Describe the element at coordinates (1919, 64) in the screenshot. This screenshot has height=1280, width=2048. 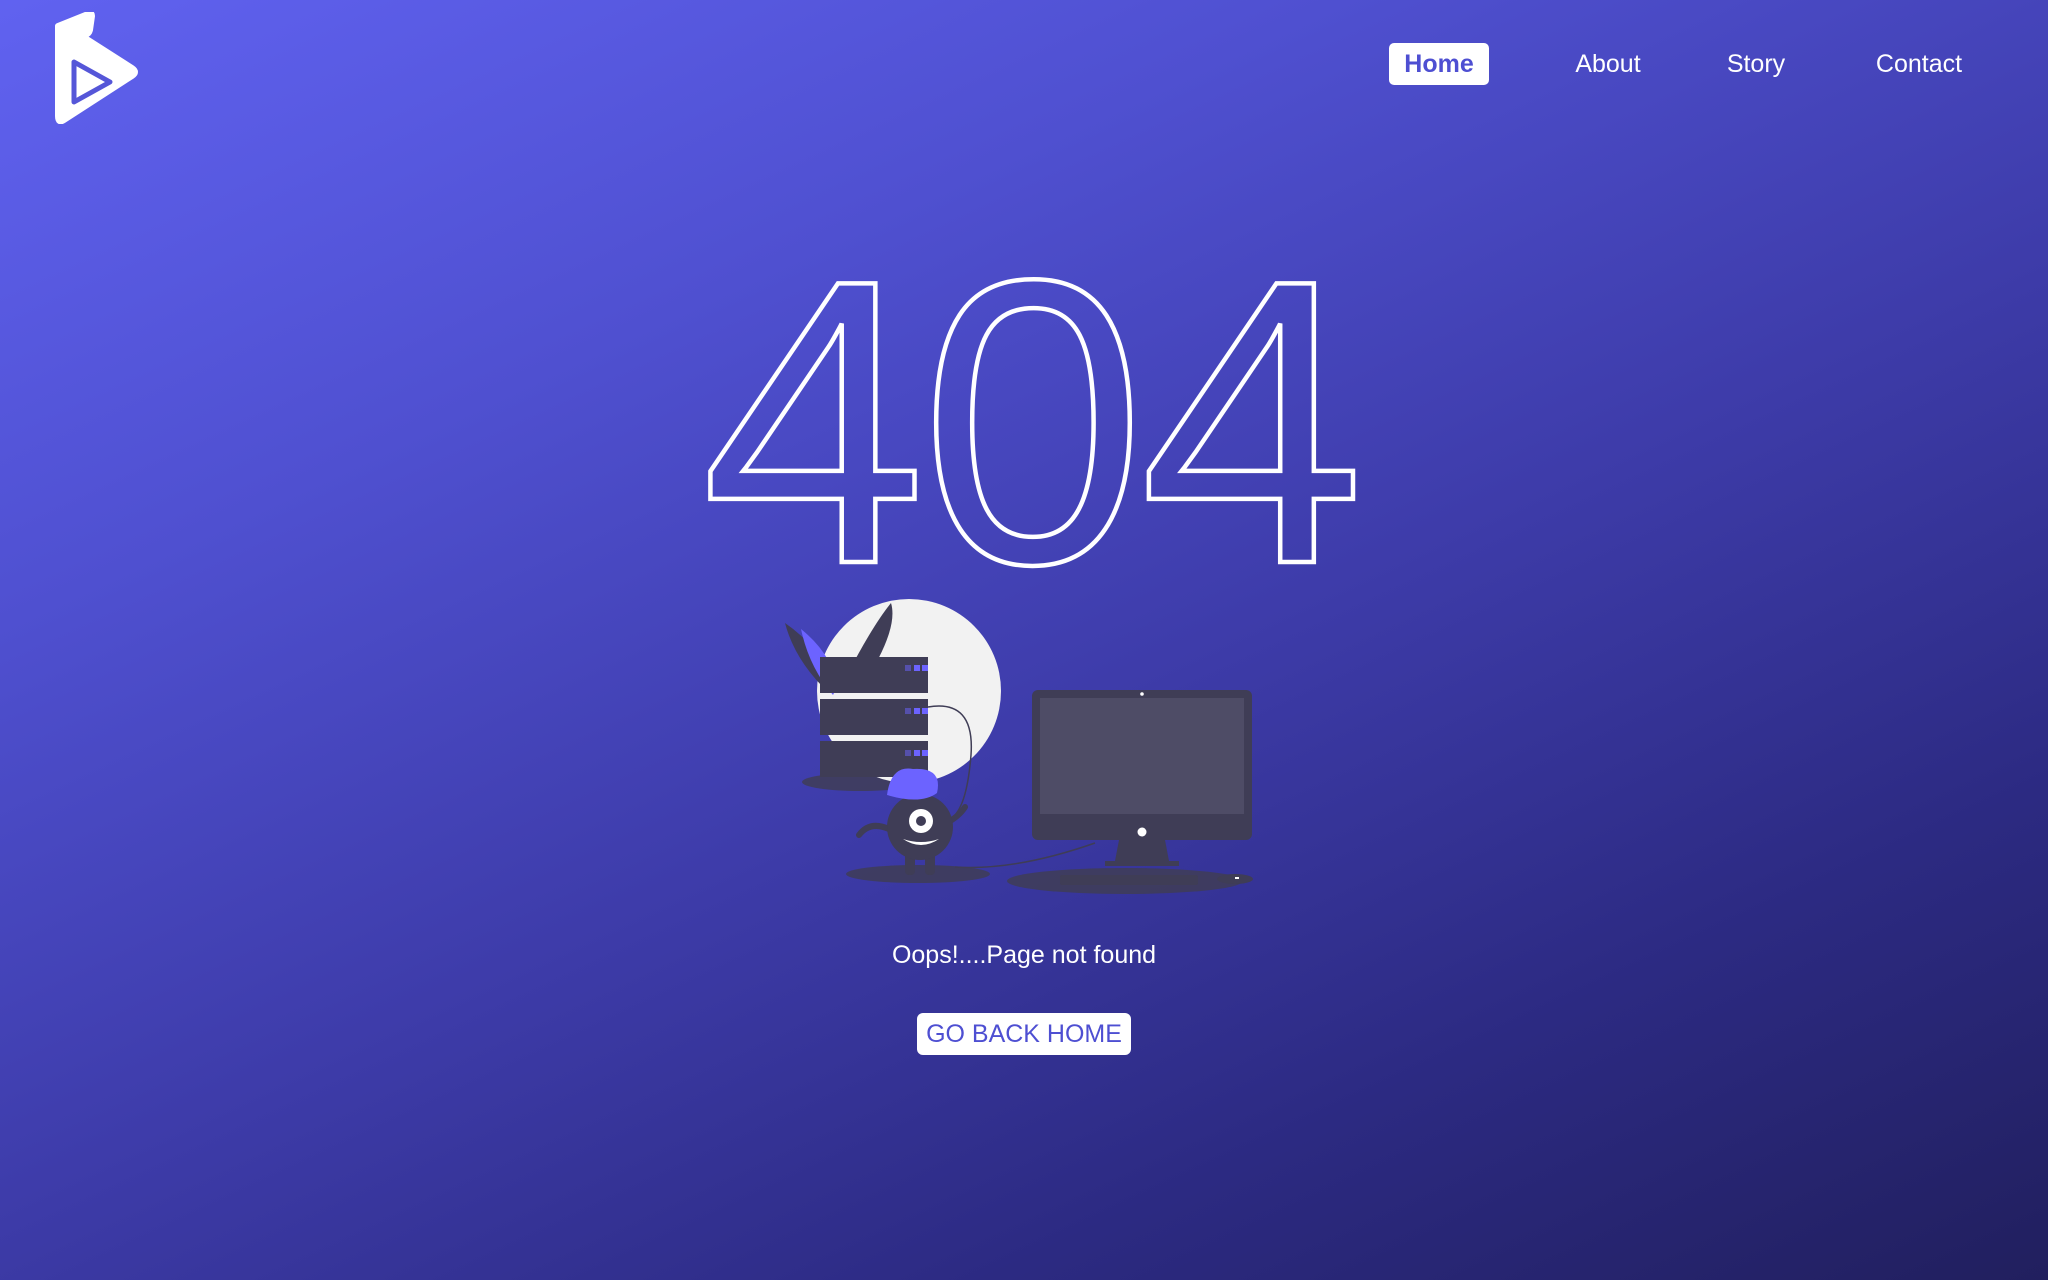
I see `nav-contact-link: Contact` at that location.